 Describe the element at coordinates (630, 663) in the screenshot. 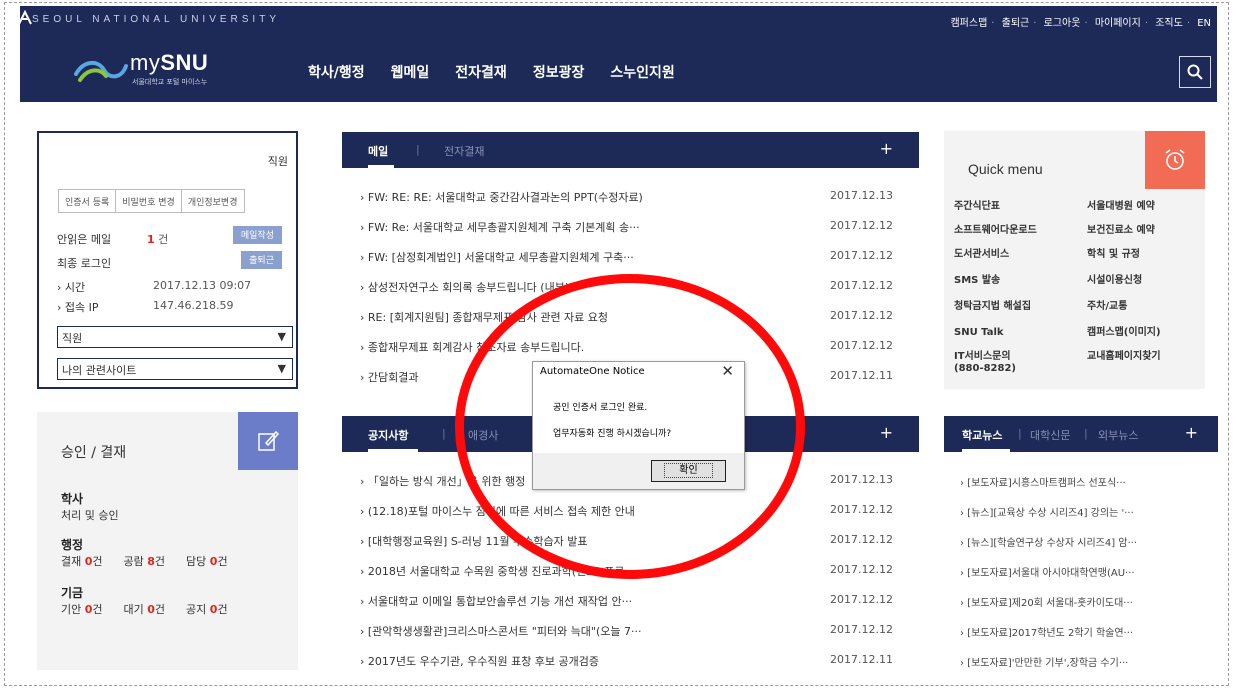

I see `list-item: › 2017년도 우수기관, 우수직원 표창 후보 공개검증 2017.12.11` at that location.